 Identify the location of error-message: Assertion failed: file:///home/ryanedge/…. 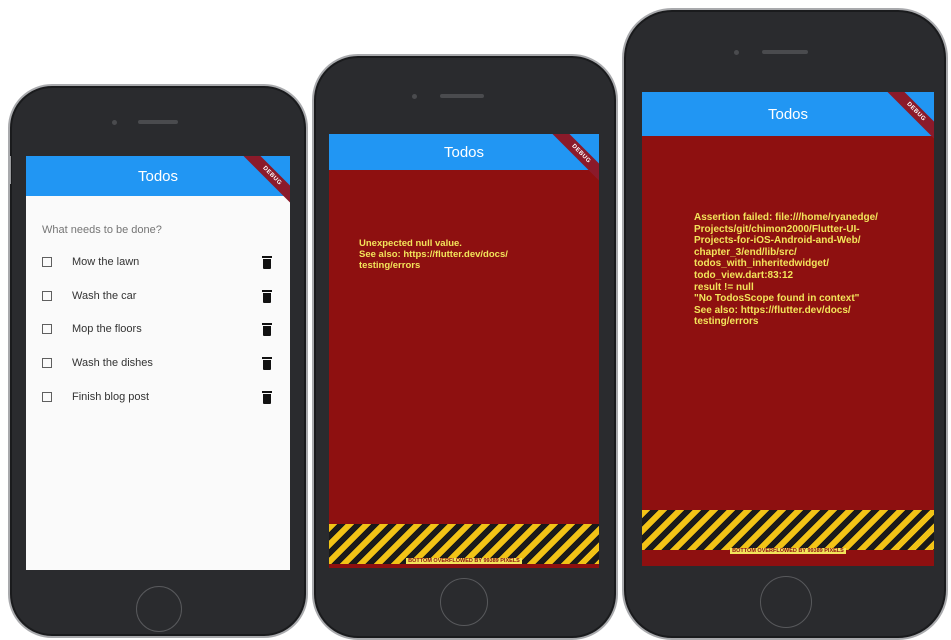
(786, 270).